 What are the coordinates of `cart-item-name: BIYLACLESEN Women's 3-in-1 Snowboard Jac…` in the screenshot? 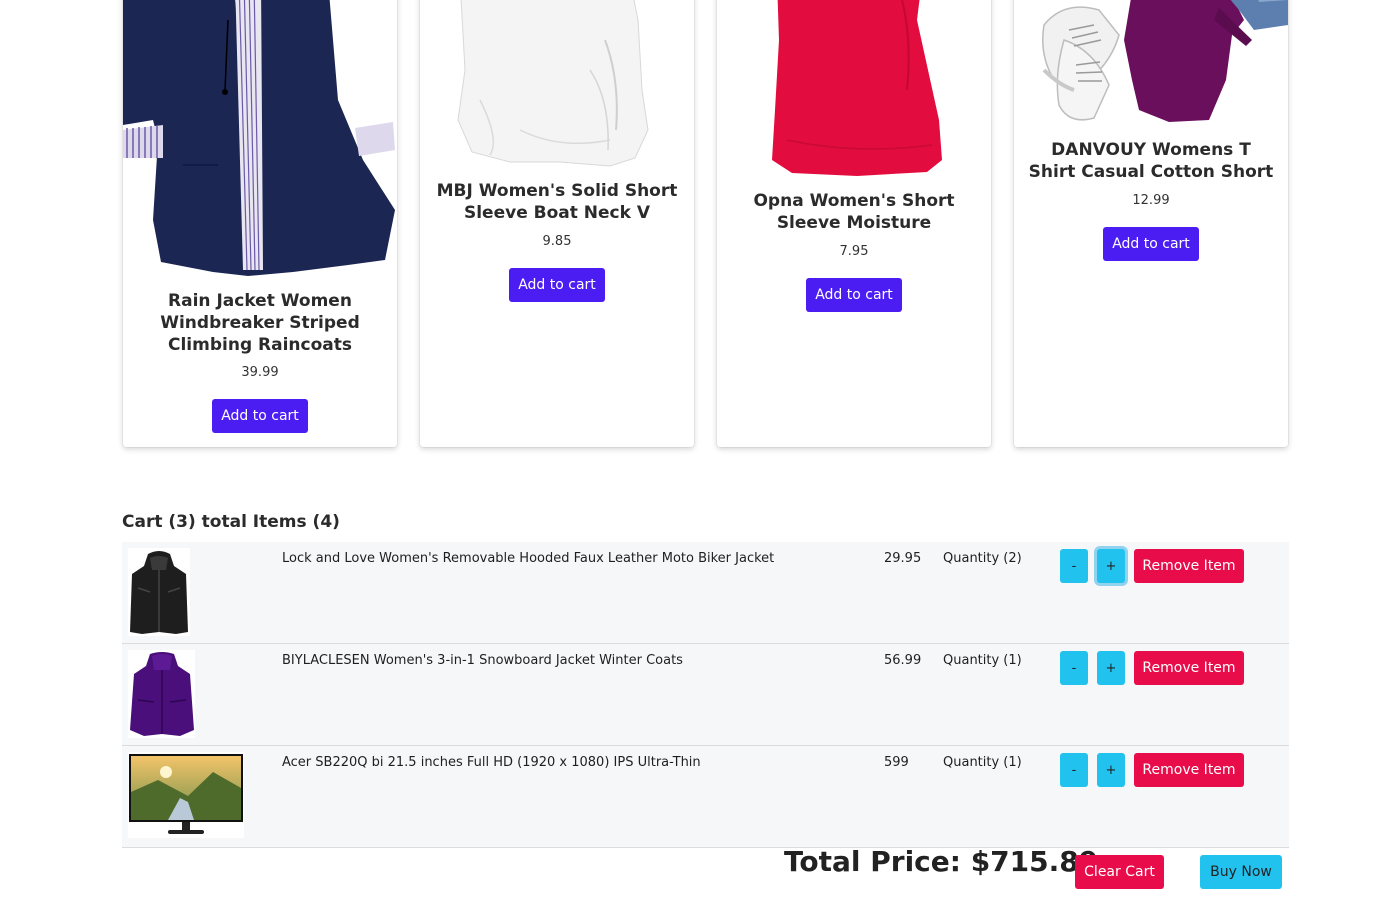 It's located at (482, 660).